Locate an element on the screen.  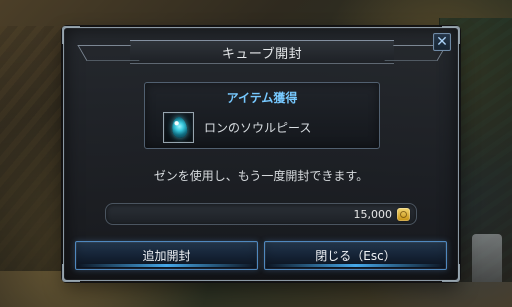
close-icon: ✕ is located at coordinates (442, 42).